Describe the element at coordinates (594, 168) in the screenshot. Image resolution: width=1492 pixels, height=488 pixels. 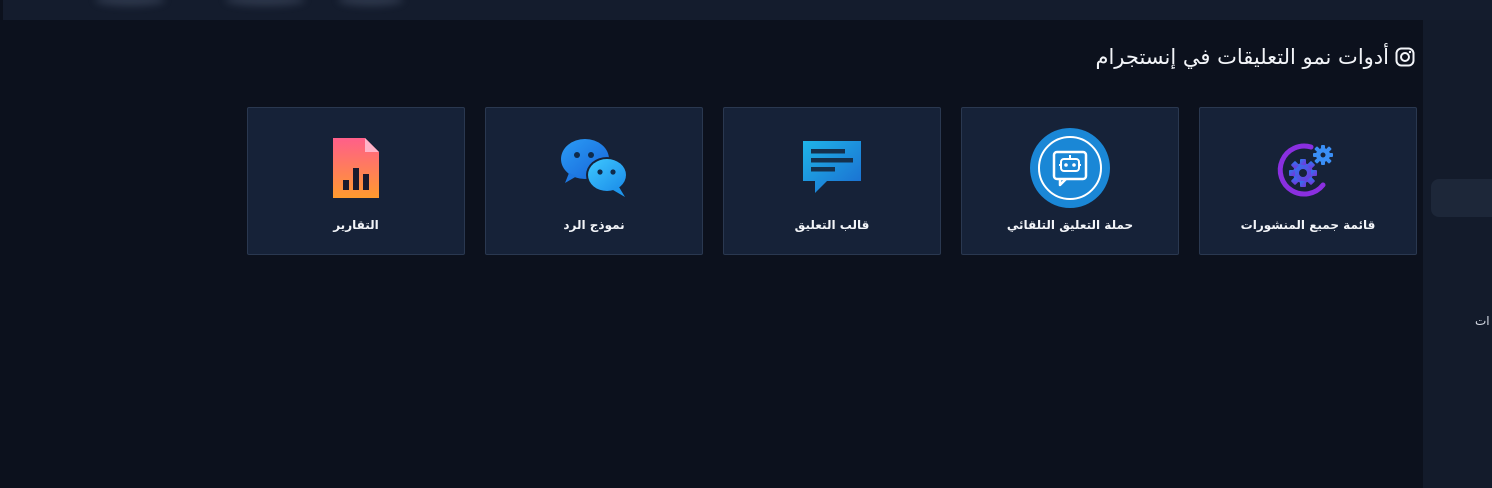
I see `reply-chat-icon` at that location.